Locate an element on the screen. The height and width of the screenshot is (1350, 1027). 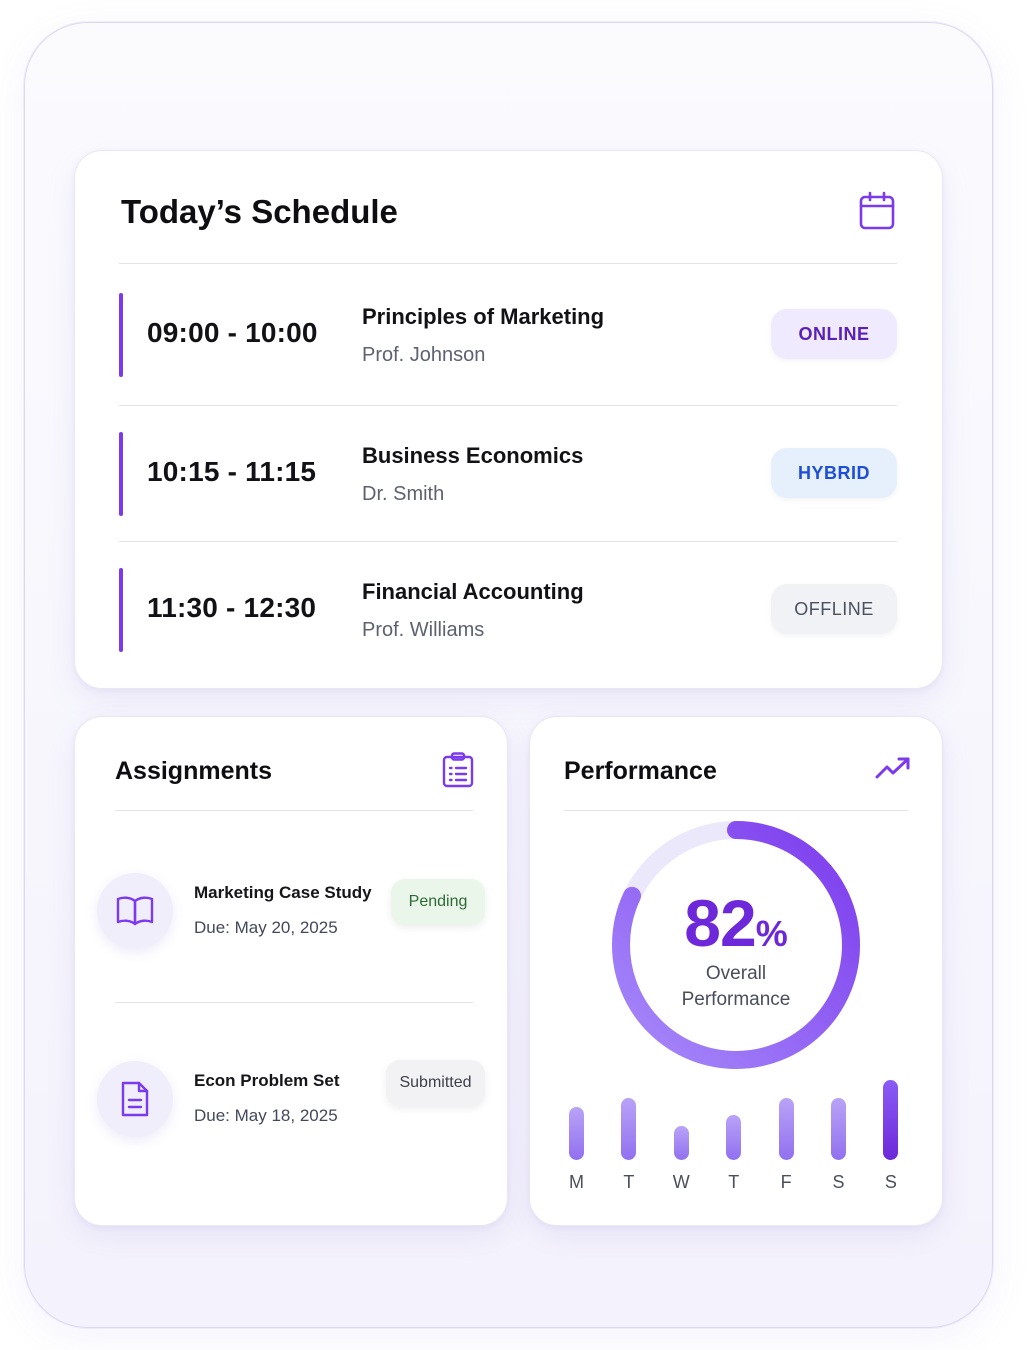
weekday-label: F is located at coordinates (786, 1182).